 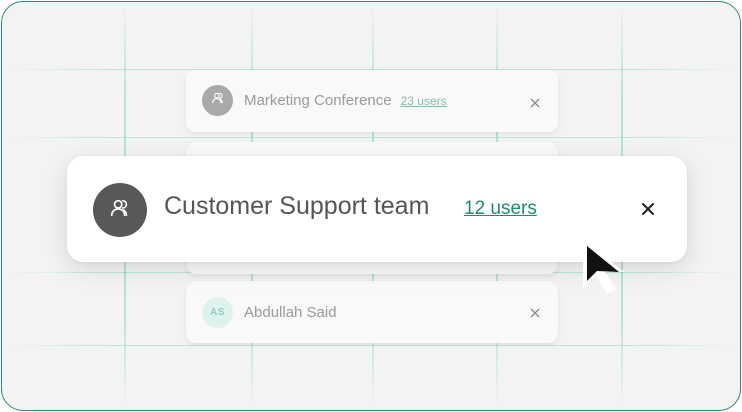 What do you see at coordinates (290, 312) in the screenshot?
I see `list-item-label: Abdullah Said` at bounding box center [290, 312].